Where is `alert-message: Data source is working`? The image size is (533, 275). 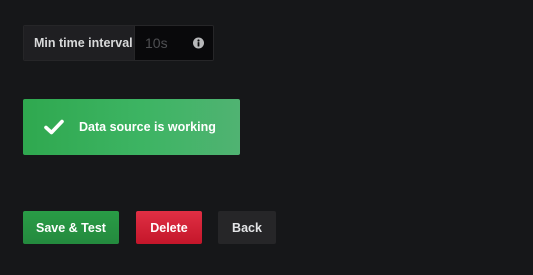
alert-message: Data source is working is located at coordinates (147, 127).